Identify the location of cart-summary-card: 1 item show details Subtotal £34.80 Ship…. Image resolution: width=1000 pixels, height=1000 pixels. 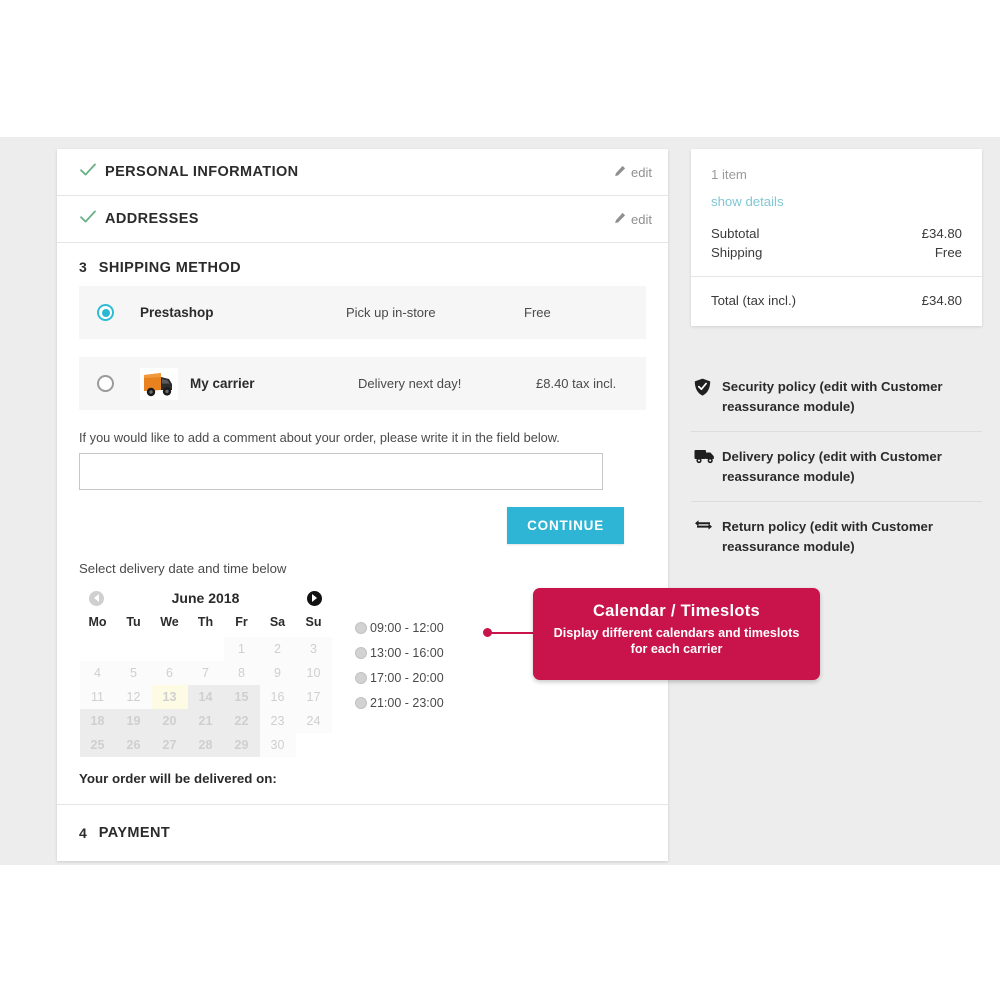
(836, 237).